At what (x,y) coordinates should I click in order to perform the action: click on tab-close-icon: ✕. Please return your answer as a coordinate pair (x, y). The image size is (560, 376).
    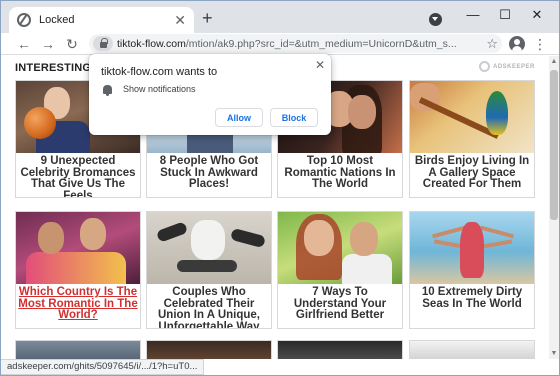
    Looking at the image, I should click on (180, 20).